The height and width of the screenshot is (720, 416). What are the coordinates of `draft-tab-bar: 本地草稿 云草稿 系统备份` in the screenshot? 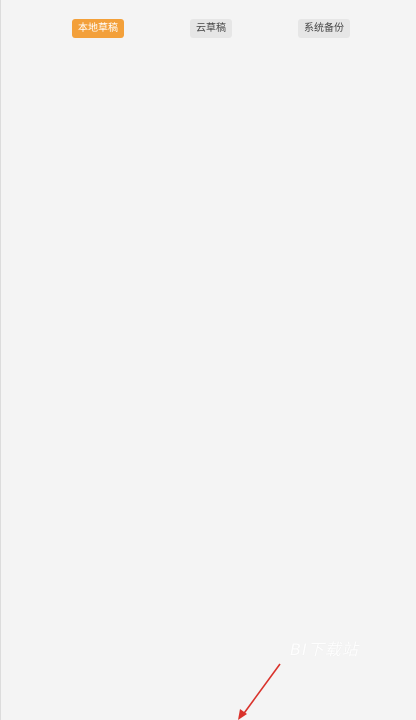 It's located at (208, 29).